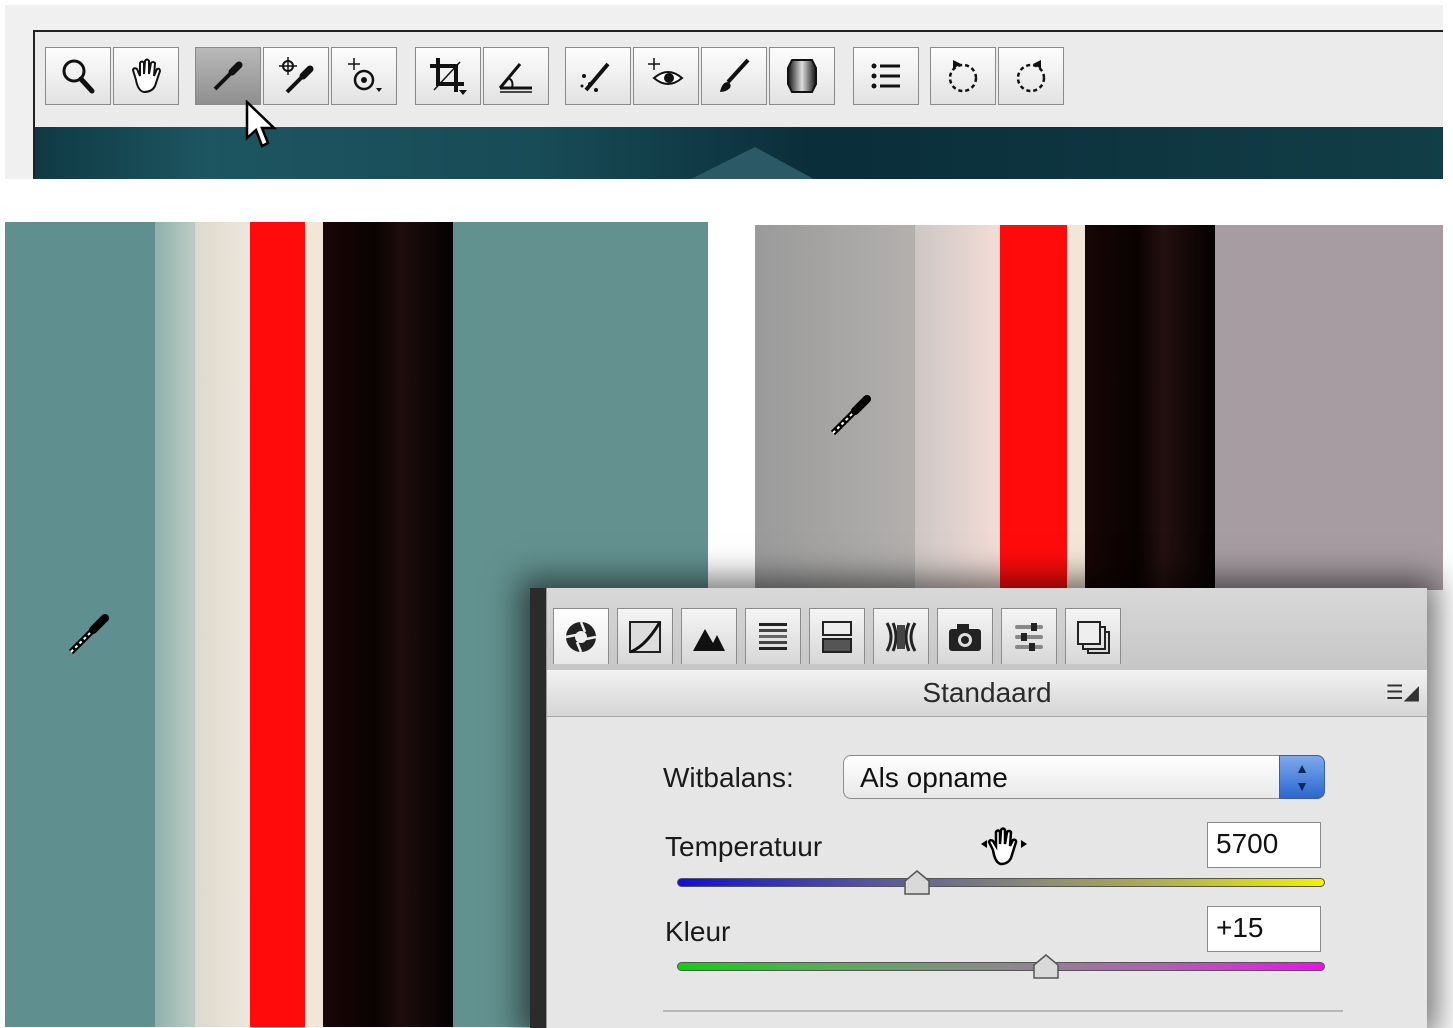 The image size is (1453, 1028). I want to click on targeted-adjustment-icon, so click(365, 75).